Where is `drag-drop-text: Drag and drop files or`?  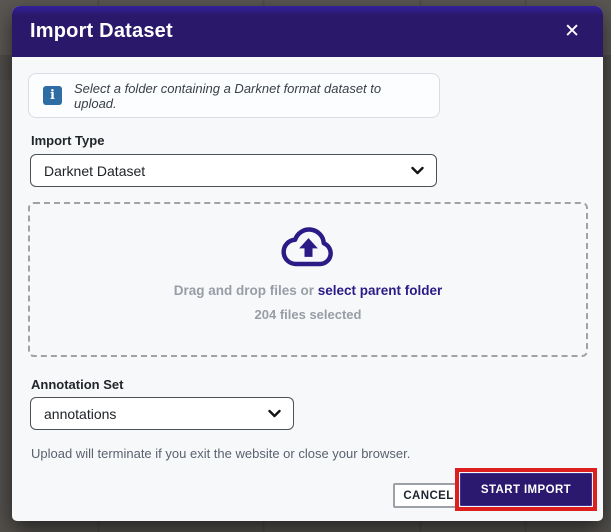
drag-drop-text: Drag and drop files or is located at coordinates (245, 290).